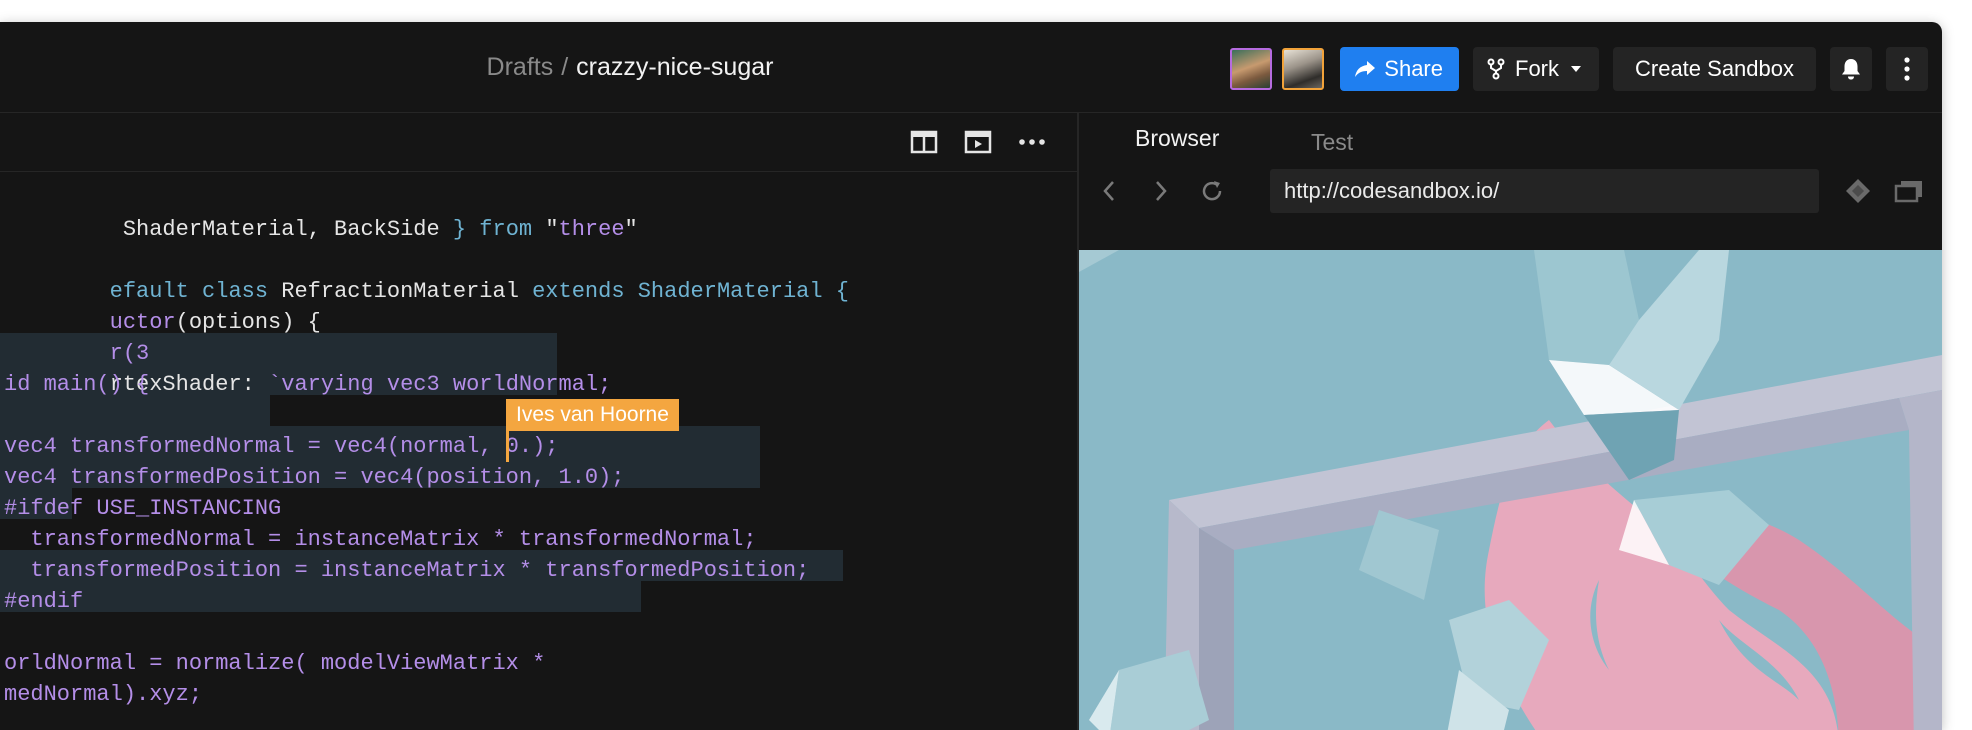 The width and height of the screenshot is (1972, 730). What do you see at coordinates (1365, 69) in the screenshot?
I see `share-arrow-icon` at bounding box center [1365, 69].